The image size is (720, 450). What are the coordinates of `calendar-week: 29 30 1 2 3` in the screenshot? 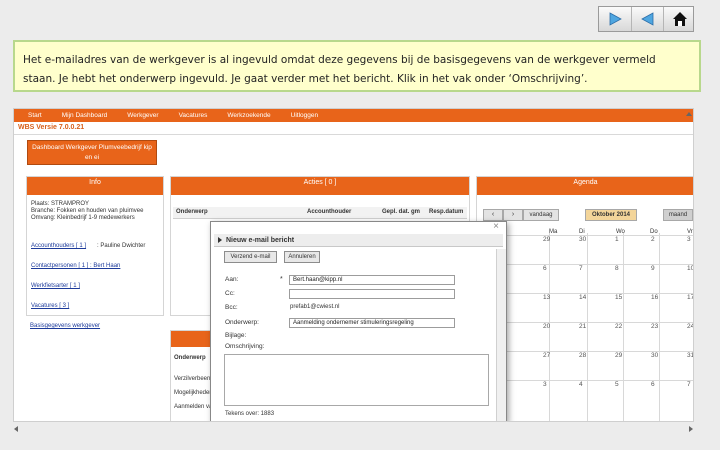 It's located at (595, 245).